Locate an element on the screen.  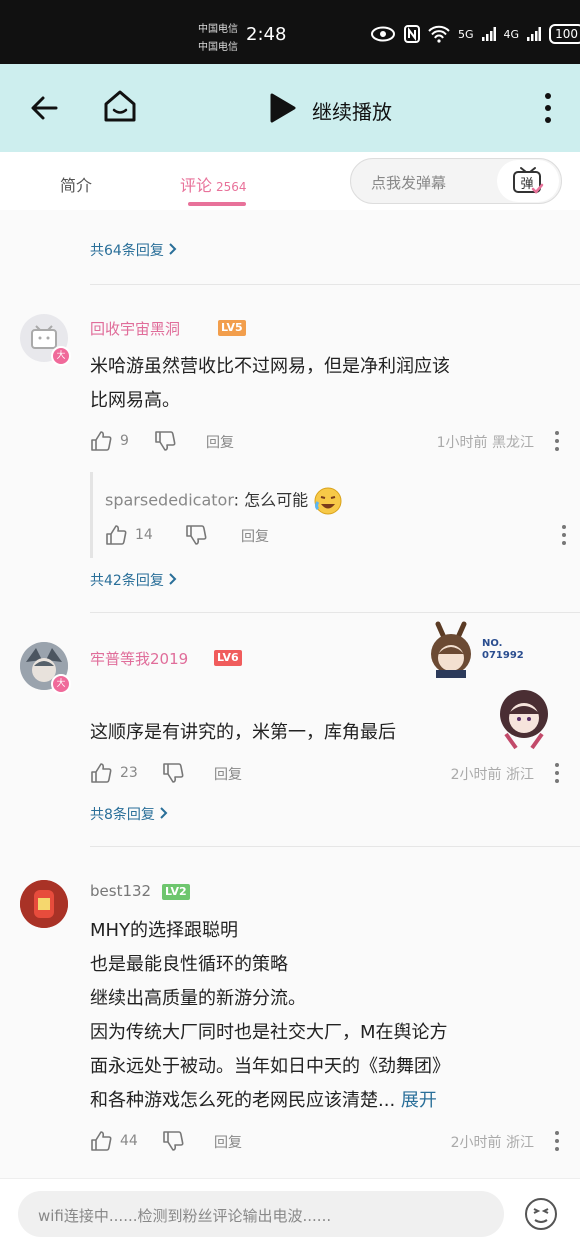
like-button: 9 is located at coordinates (109, 441).